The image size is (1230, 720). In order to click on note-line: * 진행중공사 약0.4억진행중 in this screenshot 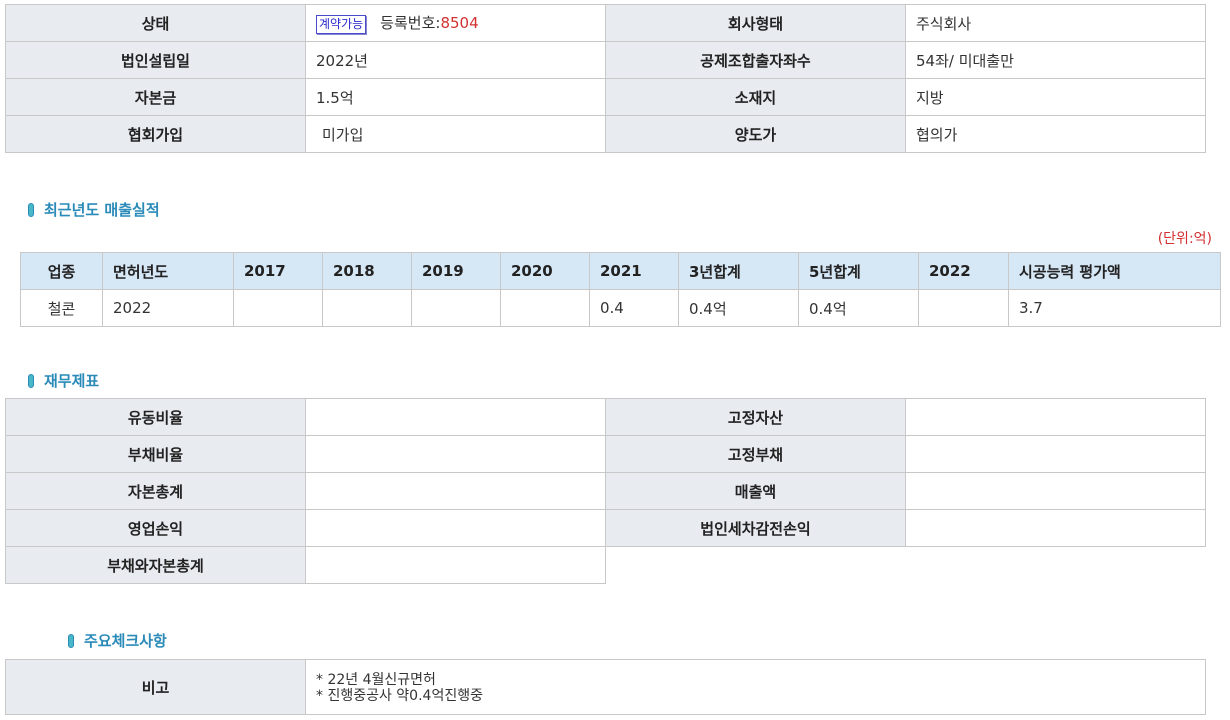, I will do `click(399, 696)`.